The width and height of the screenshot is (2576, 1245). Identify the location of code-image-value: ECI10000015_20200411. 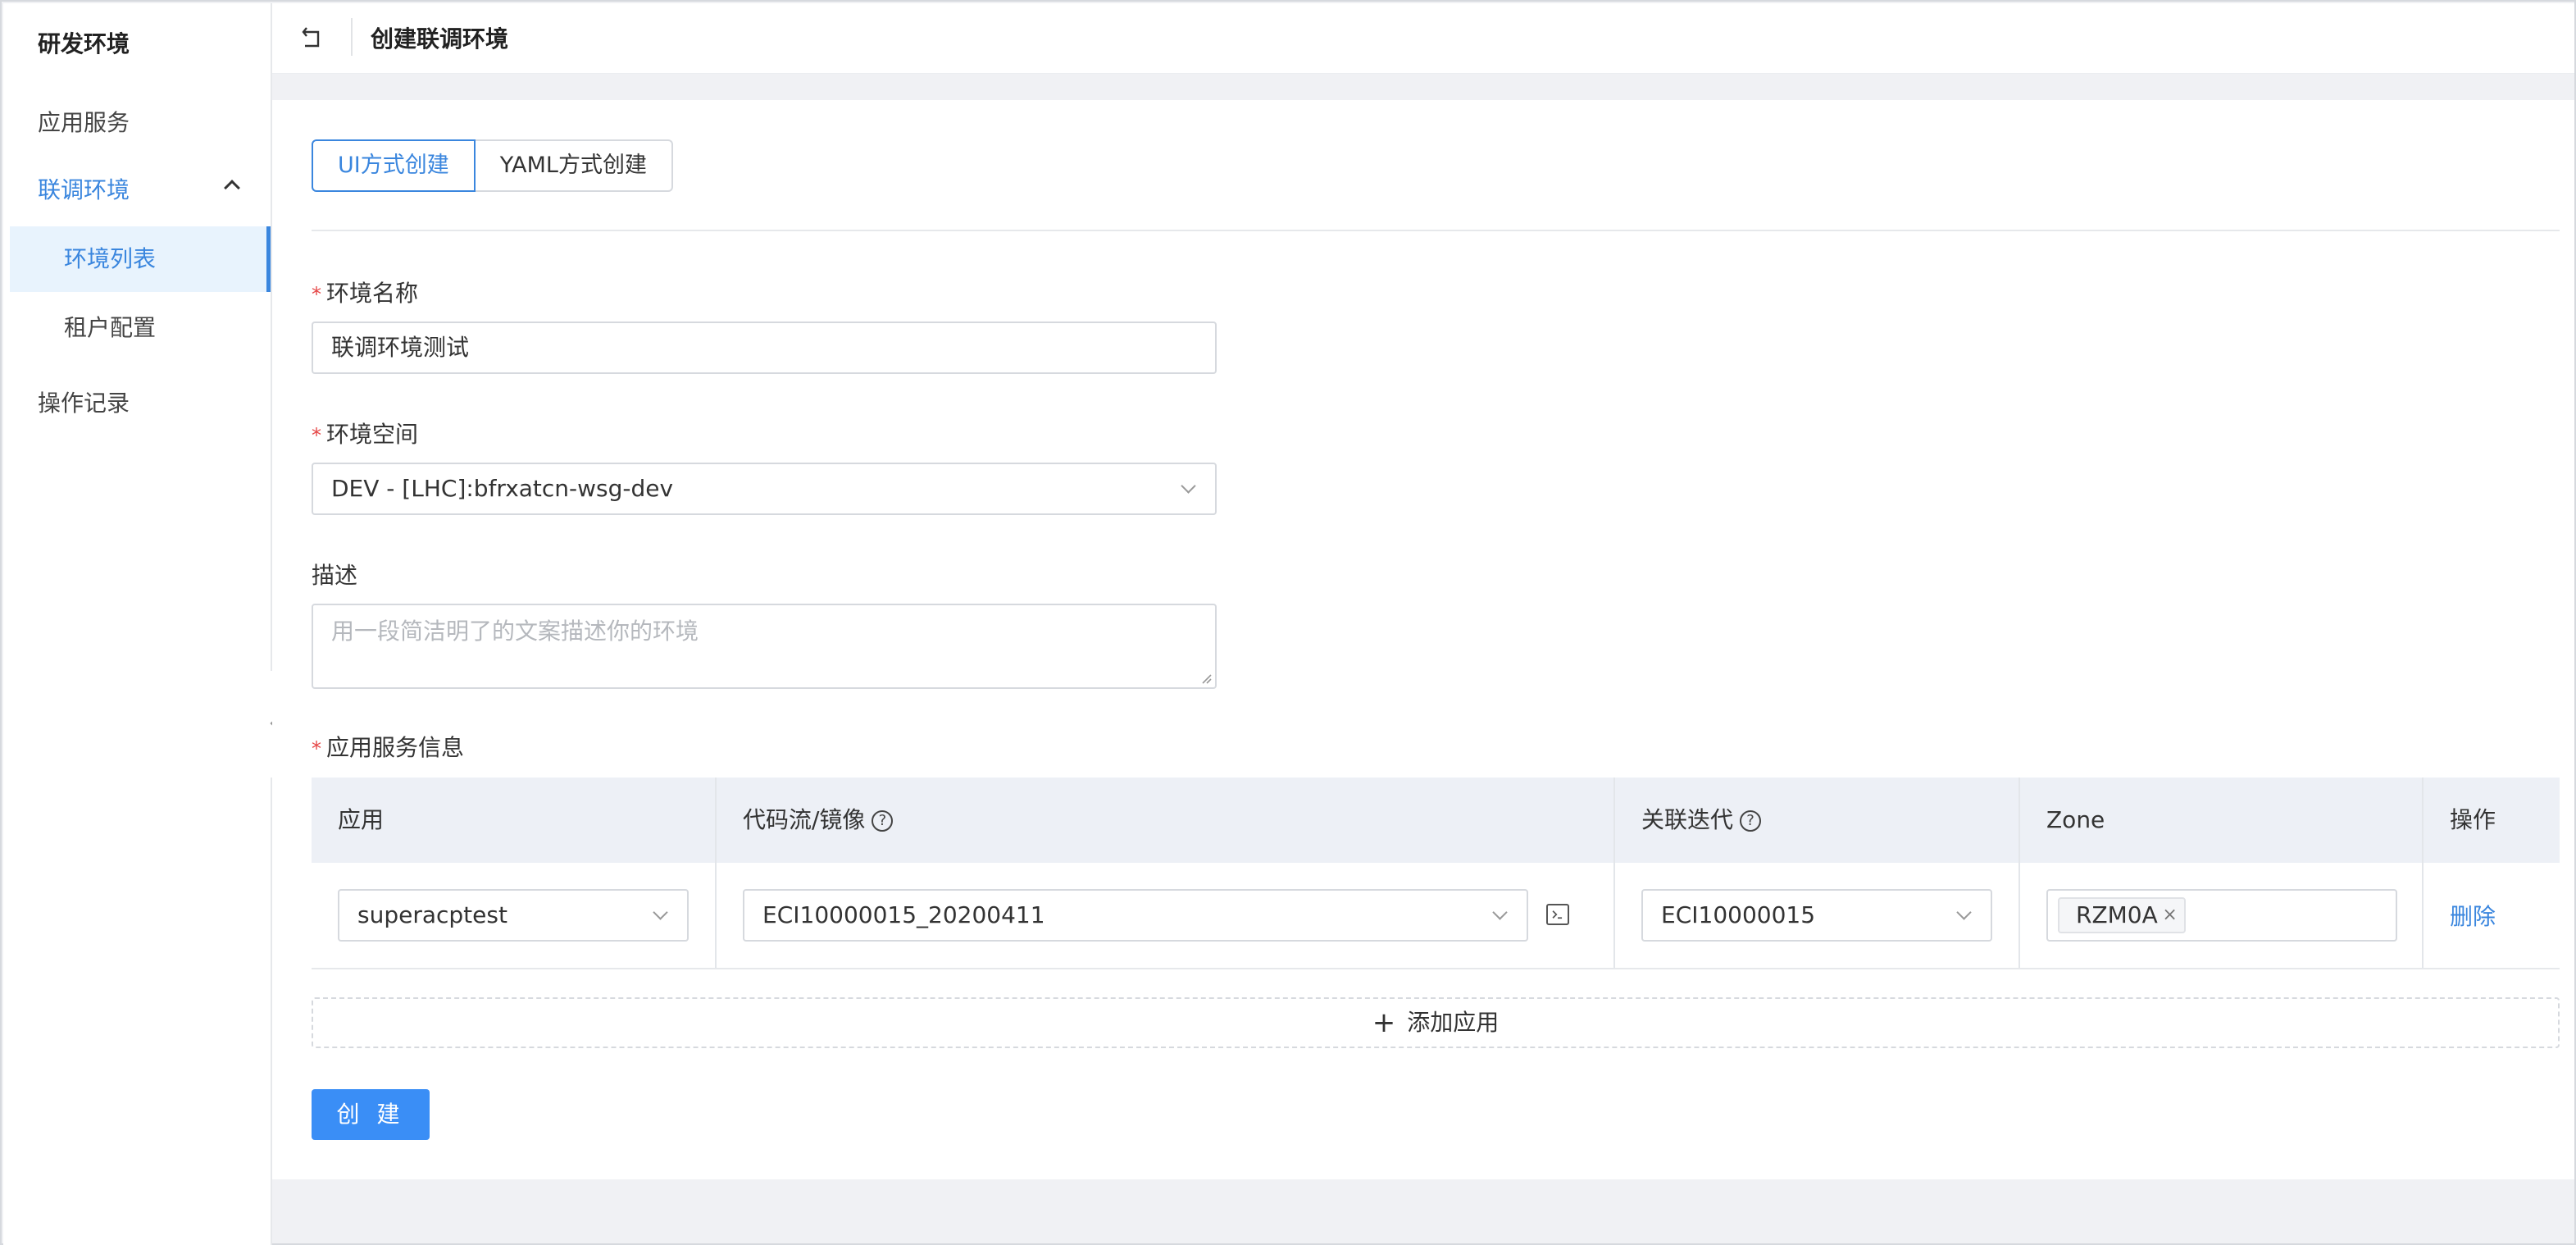
(903, 915).